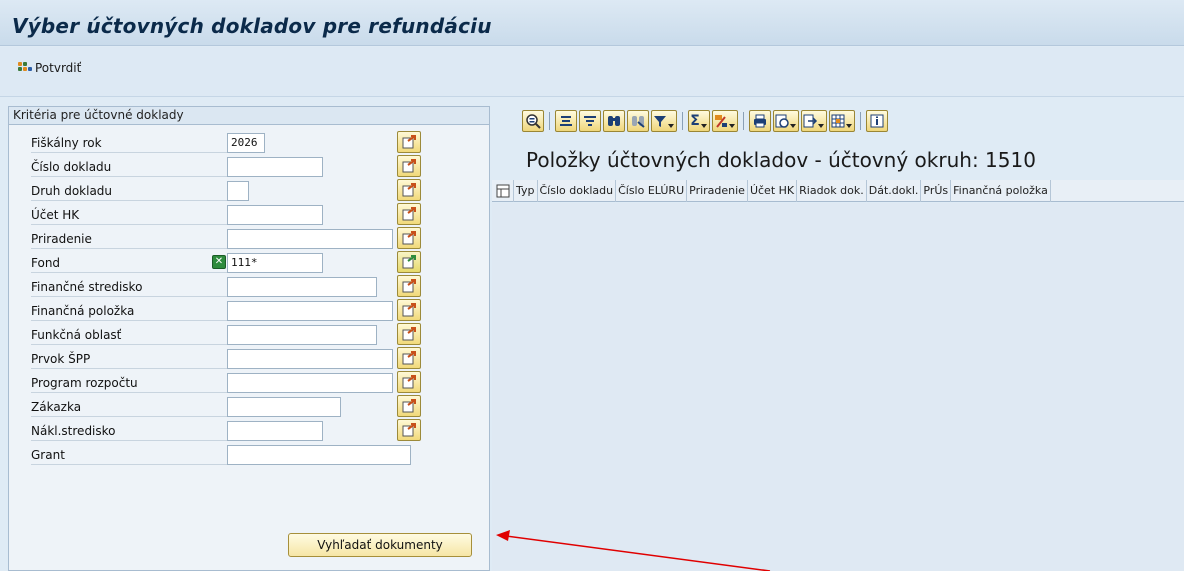  Describe the element at coordinates (773, 190) in the screenshot. I see `column-header: Účet HK` at that location.